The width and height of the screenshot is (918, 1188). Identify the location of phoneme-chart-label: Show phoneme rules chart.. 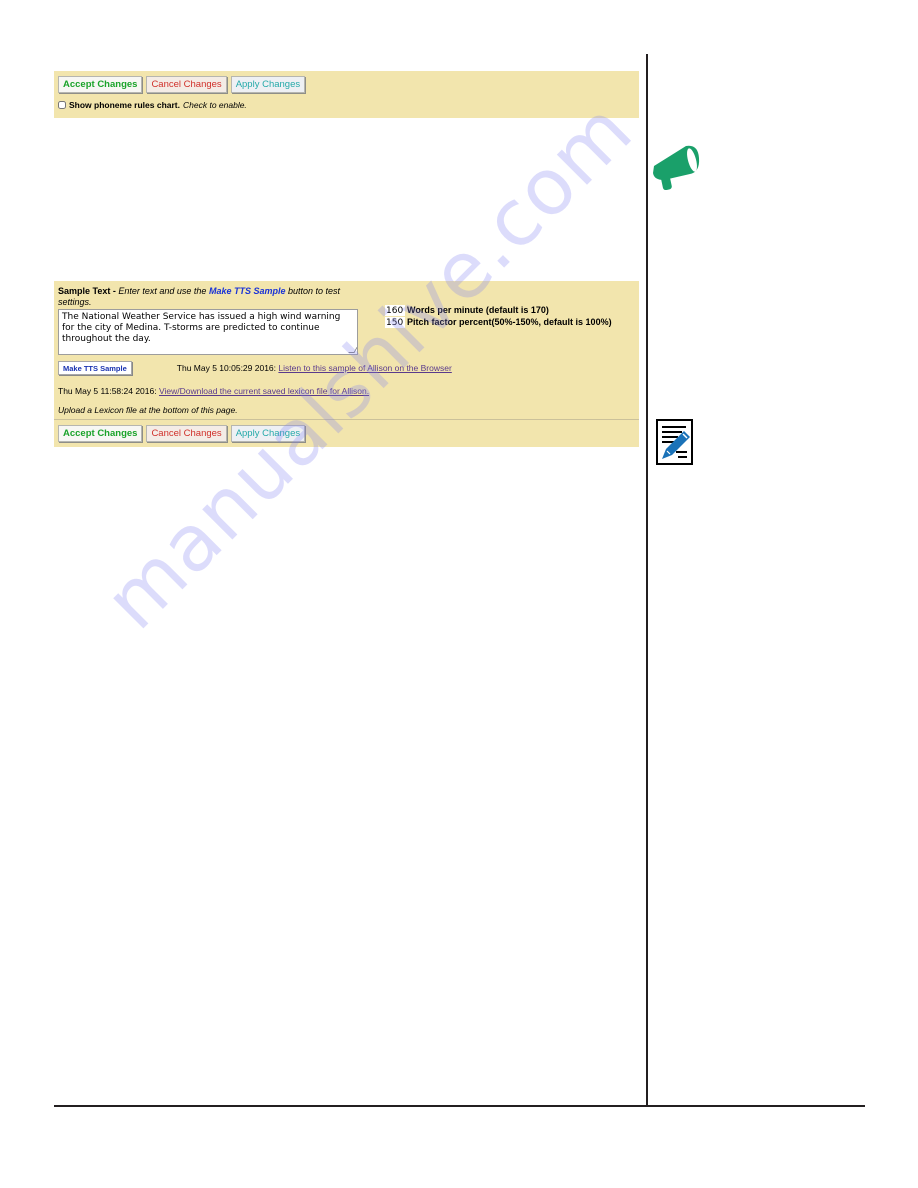
(124, 105).